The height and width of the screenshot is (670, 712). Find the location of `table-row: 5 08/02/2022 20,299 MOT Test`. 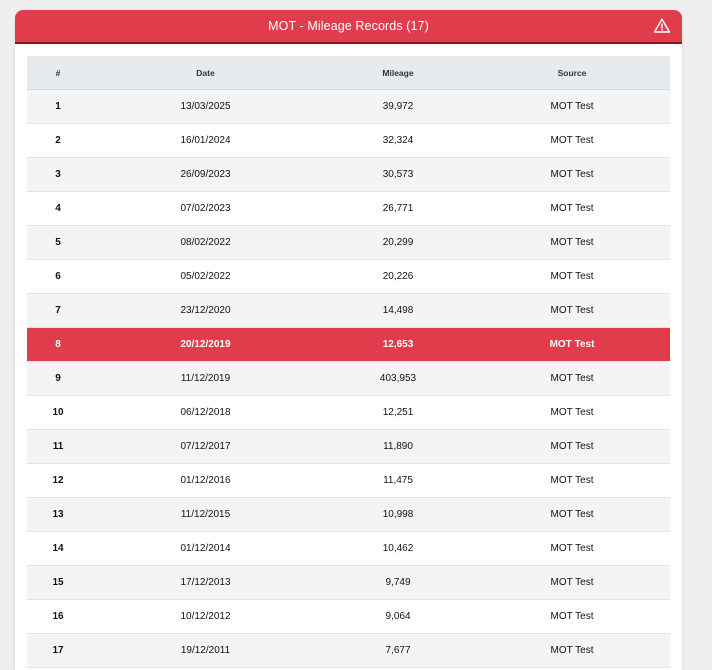

table-row: 5 08/02/2022 20,299 MOT Test is located at coordinates (348, 242).